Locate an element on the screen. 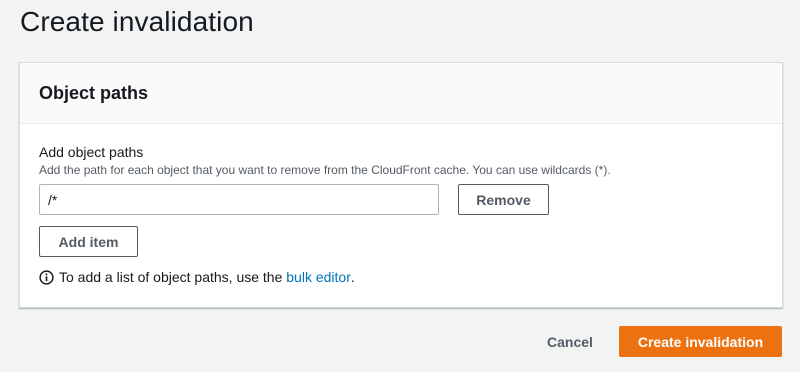 The width and height of the screenshot is (800, 372). object-path-input is located at coordinates (239, 199).